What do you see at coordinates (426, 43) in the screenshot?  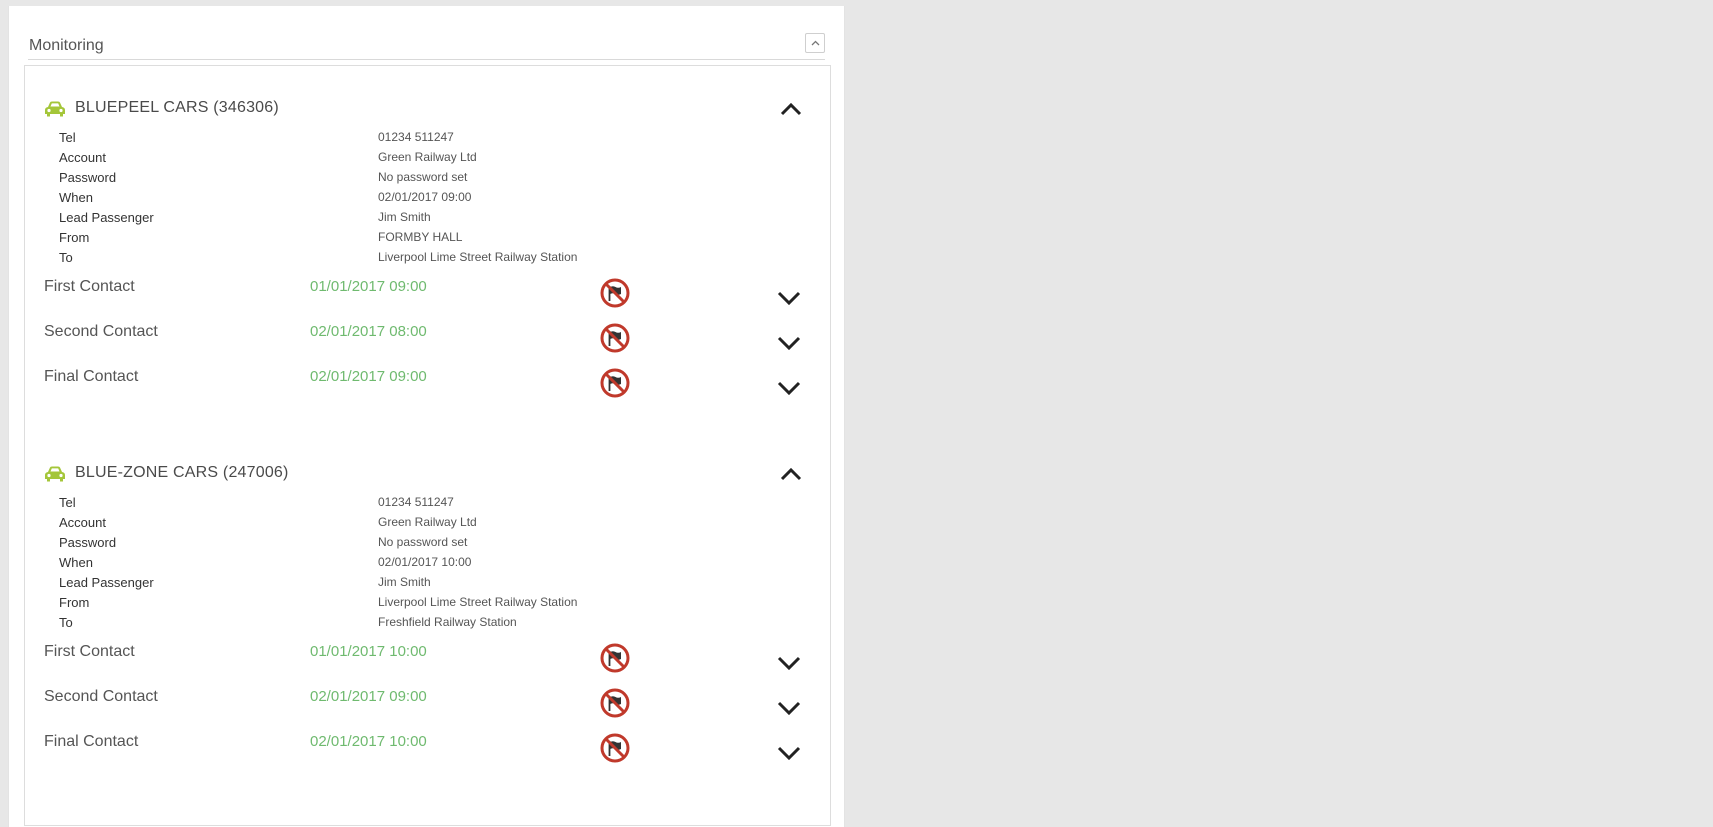 I see `panel-header: Monitoring` at bounding box center [426, 43].